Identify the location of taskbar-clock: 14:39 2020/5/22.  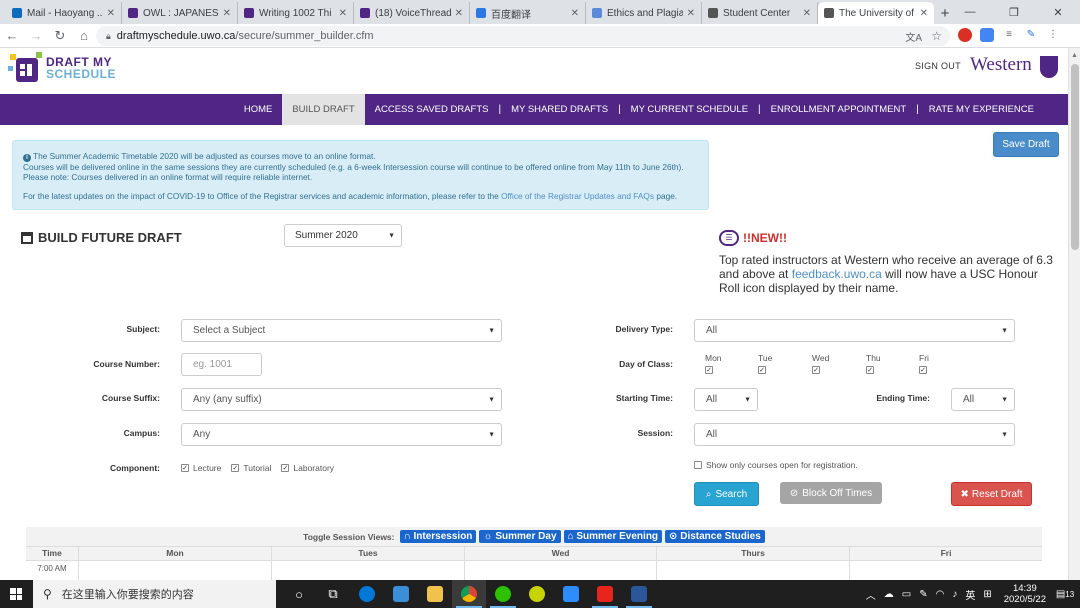
(1025, 594).